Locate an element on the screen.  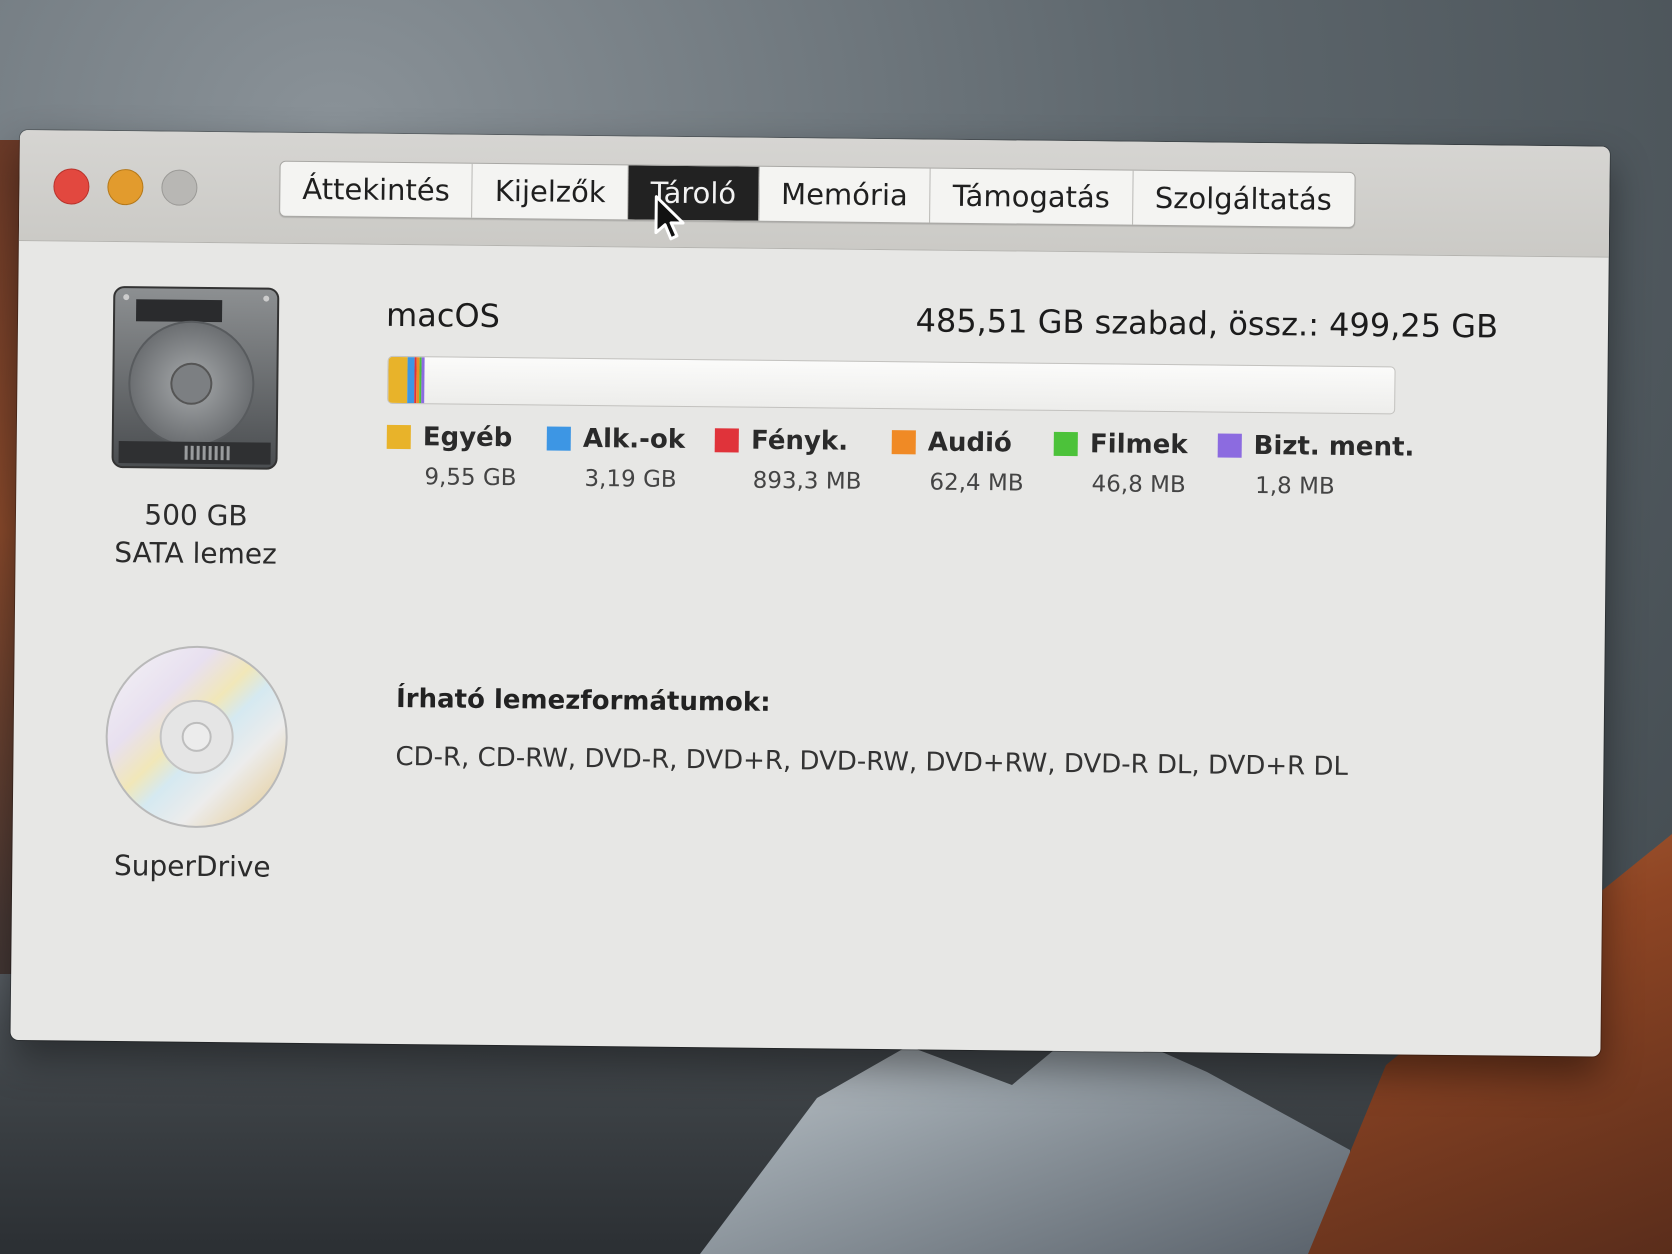
tab-memory: Memória is located at coordinates (845, 194).